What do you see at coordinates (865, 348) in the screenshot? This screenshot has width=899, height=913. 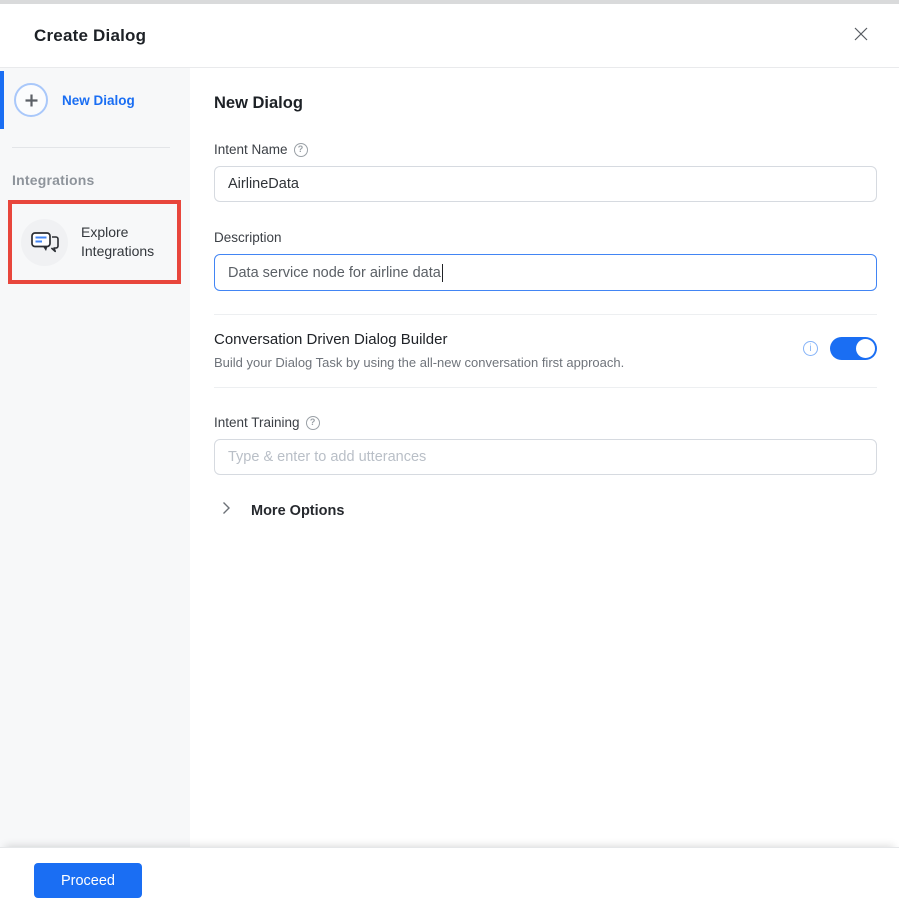 I see `toggle-knob` at bounding box center [865, 348].